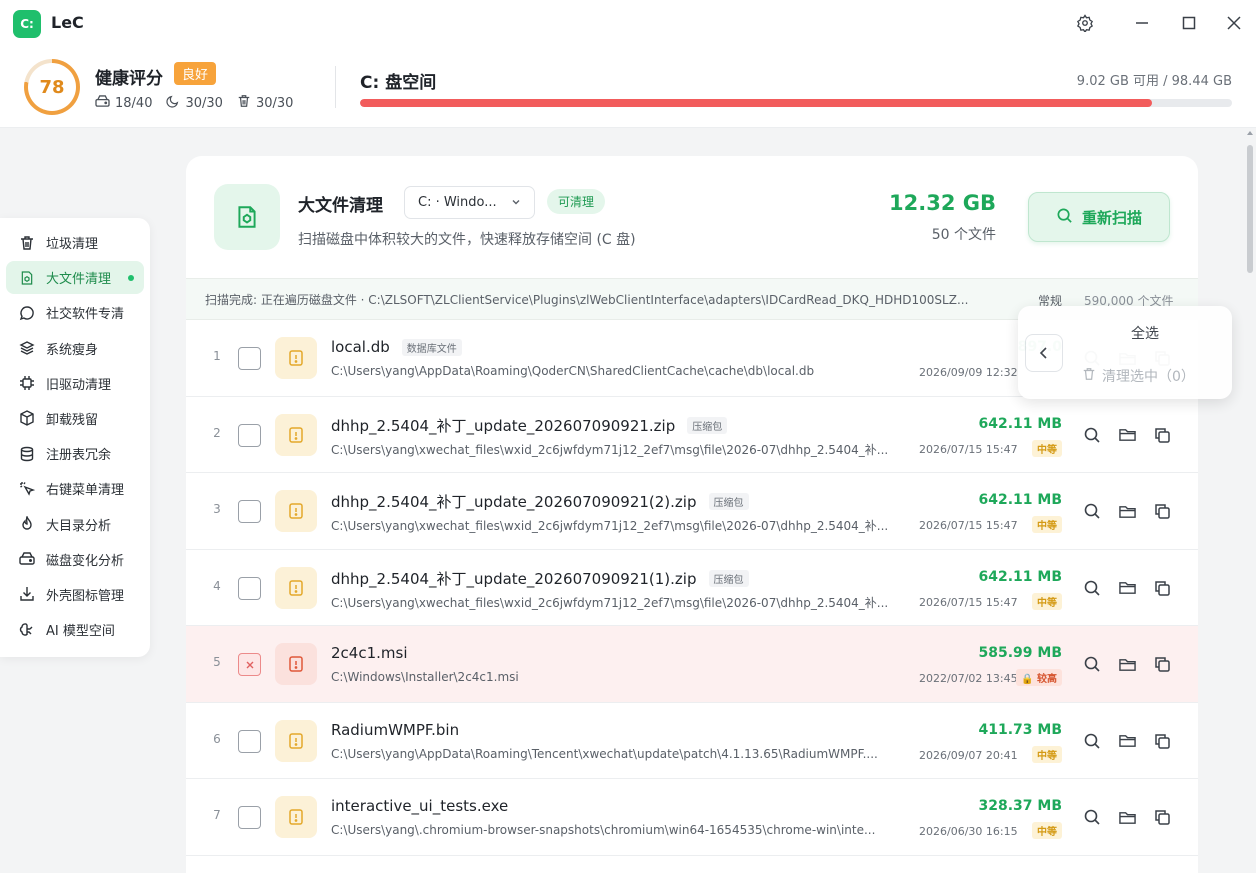  What do you see at coordinates (217, 356) in the screenshot?
I see `row-number: 1` at bounding box center [217, 356].